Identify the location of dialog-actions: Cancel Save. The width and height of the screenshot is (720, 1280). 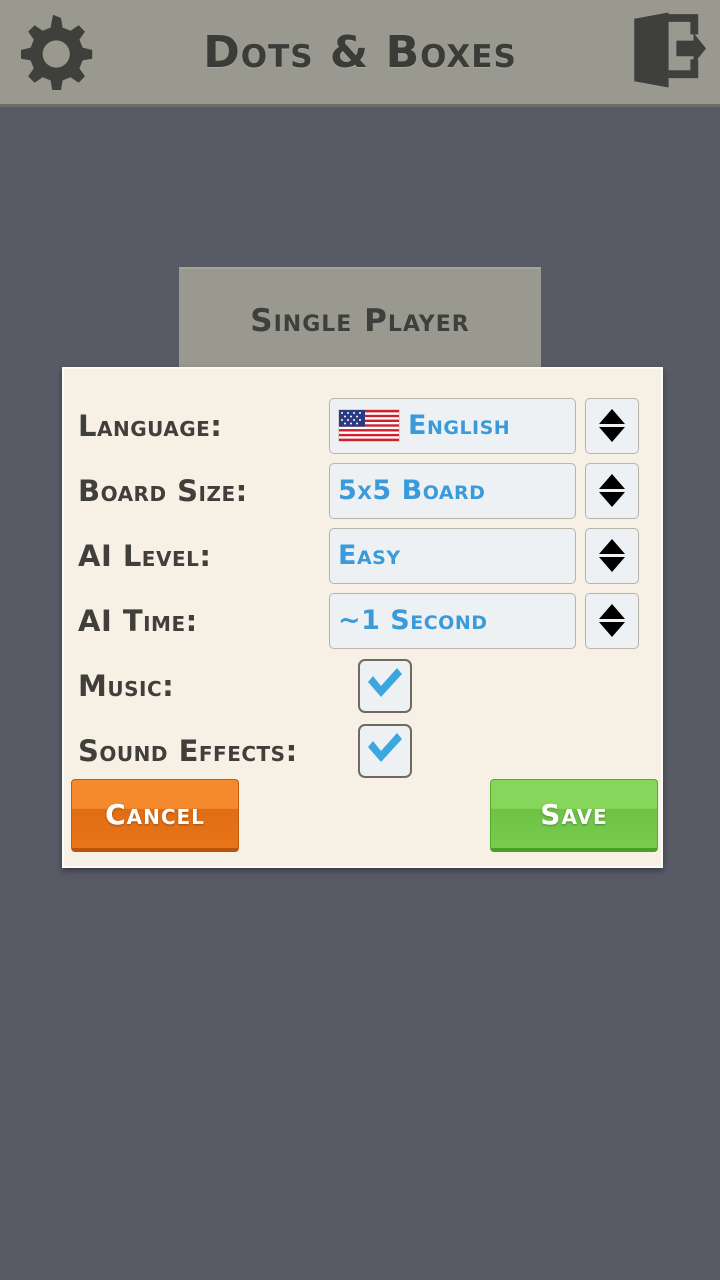
(364, 815).